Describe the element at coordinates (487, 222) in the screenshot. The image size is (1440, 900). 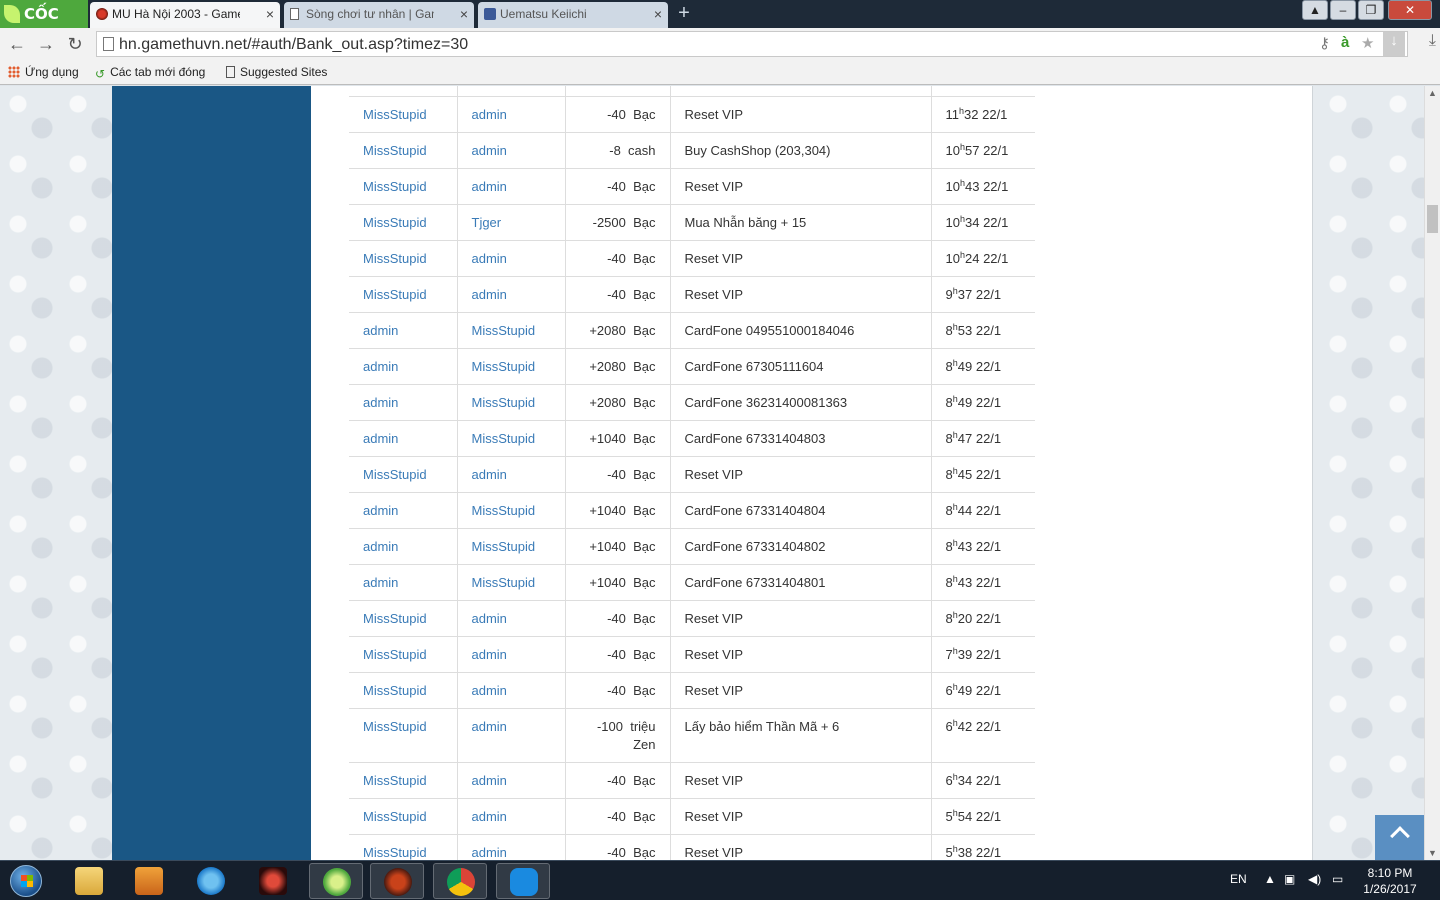
I see `receiver-link: Tjger` at that location.